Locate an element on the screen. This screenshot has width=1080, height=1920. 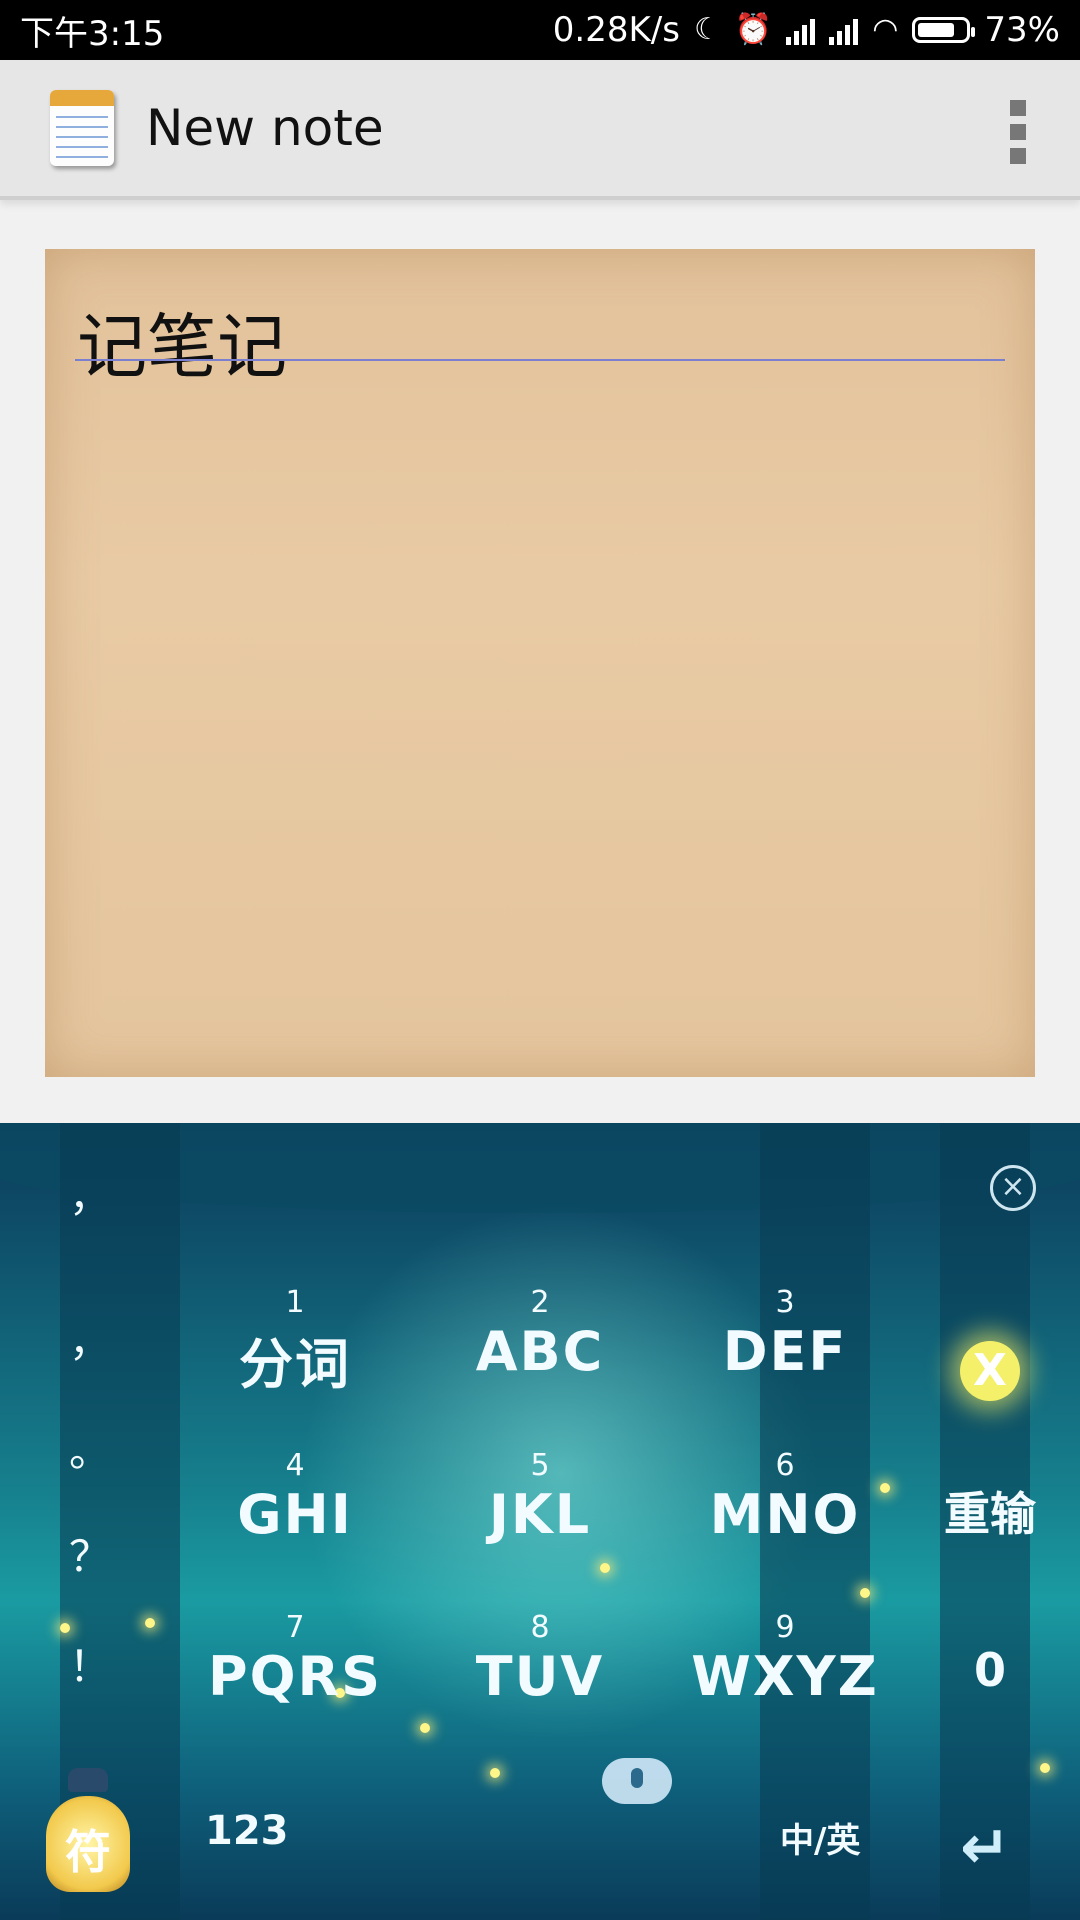
punct-key-question: ？ is located at coordinates (90, 1553).